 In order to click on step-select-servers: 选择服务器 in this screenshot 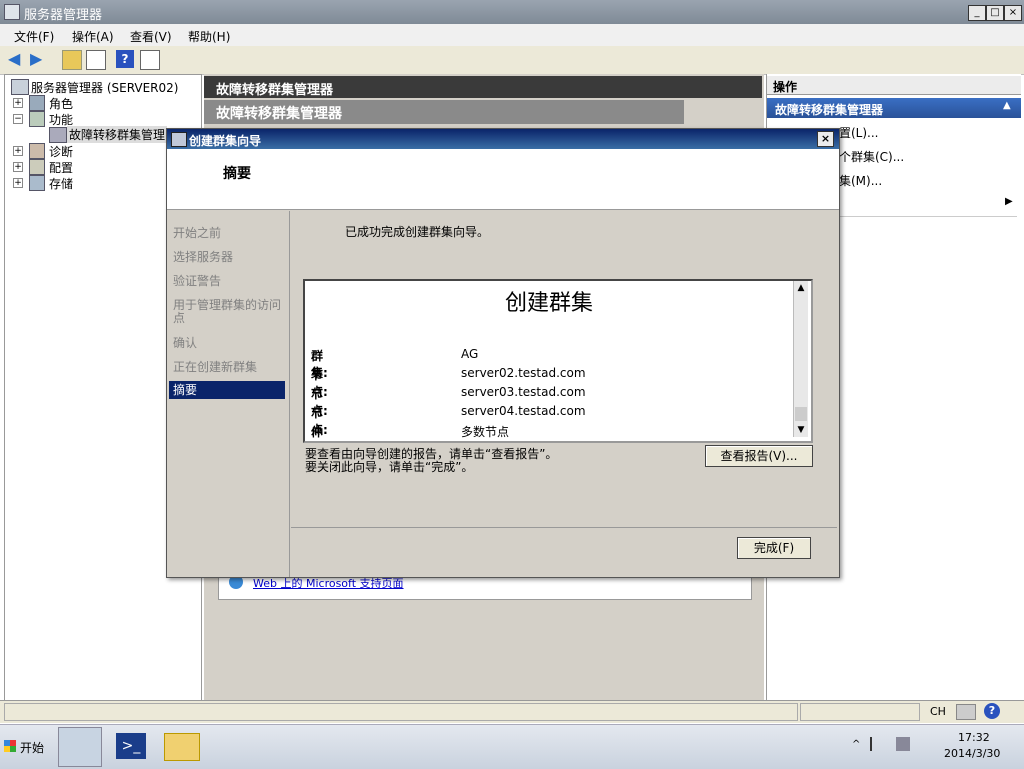, I will do `click(203, 257)`.